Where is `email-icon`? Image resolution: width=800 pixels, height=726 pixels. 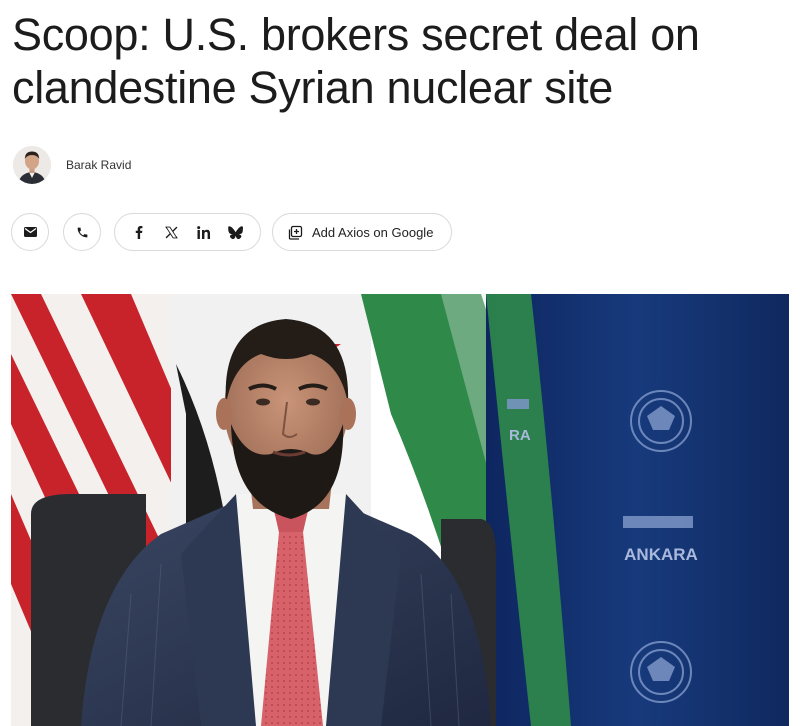
email-icon is located at coordinates (30, 232).